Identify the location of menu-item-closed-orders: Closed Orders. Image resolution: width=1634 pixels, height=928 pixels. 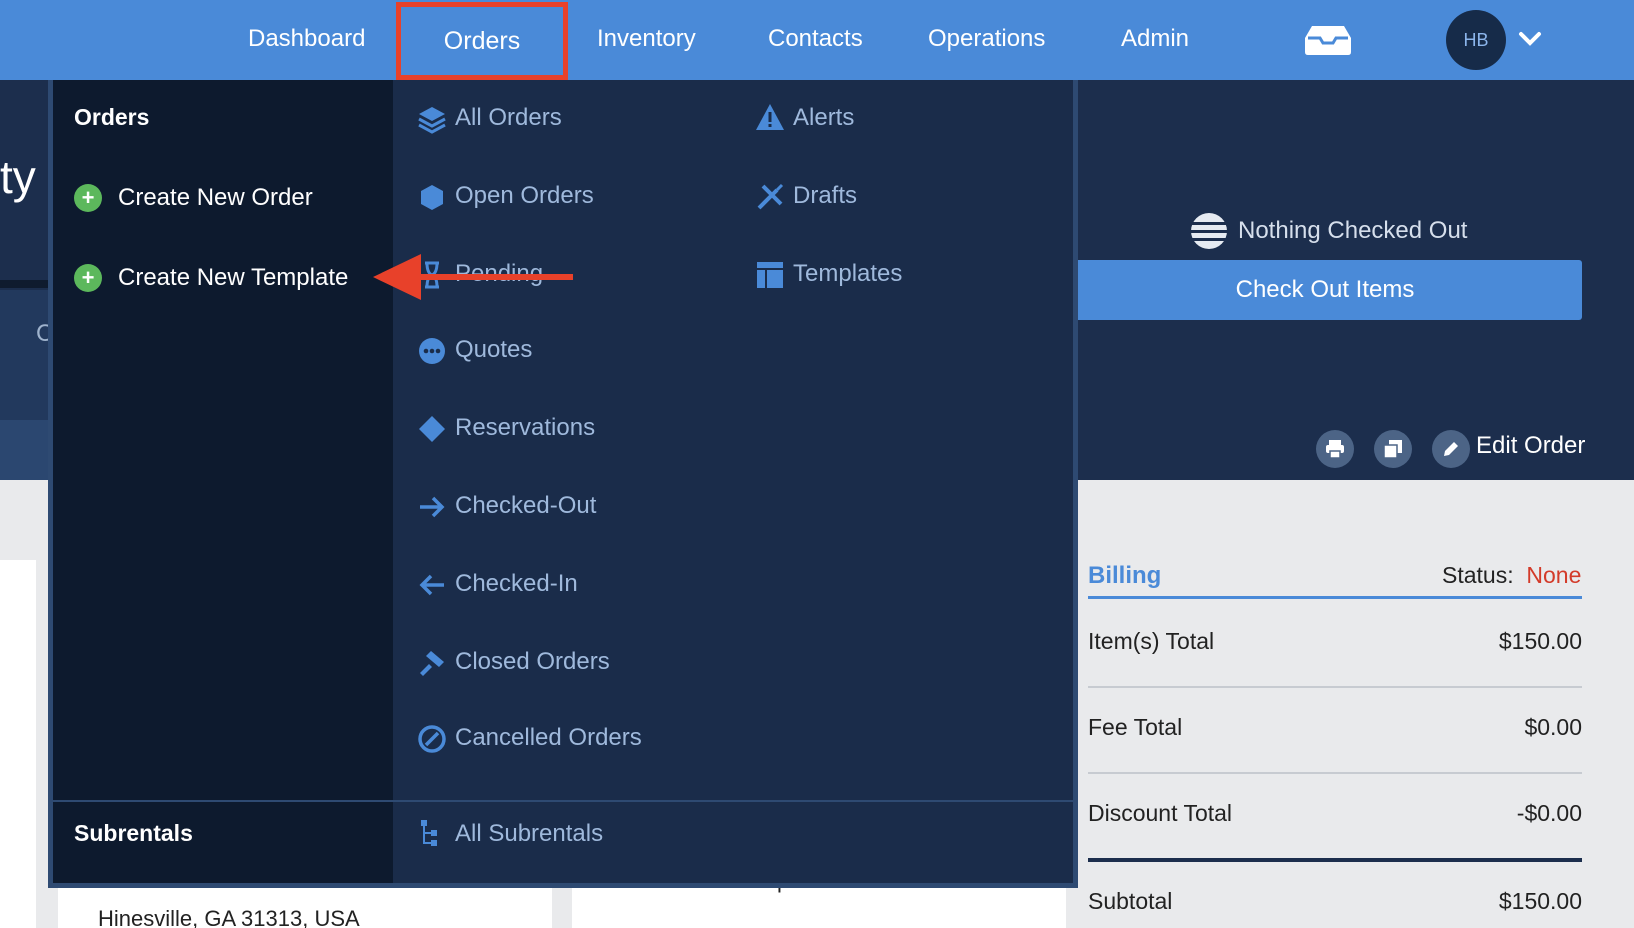
(532, 662).